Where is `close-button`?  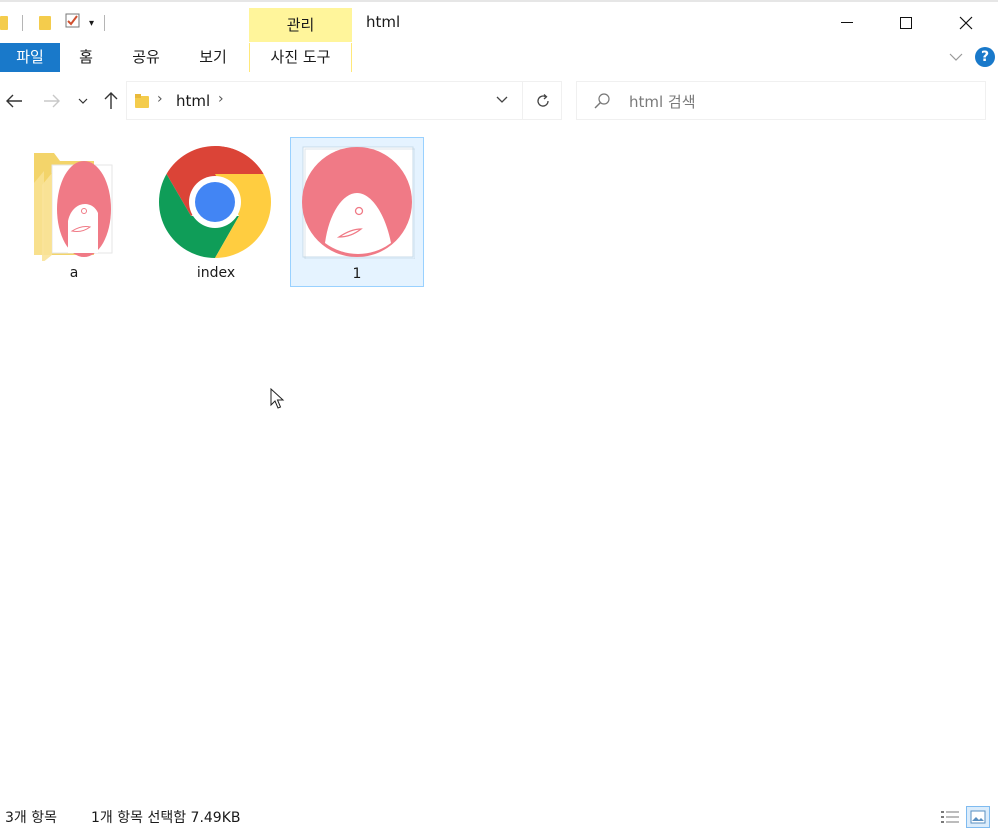
close-button is located at coordinates (966, 23).